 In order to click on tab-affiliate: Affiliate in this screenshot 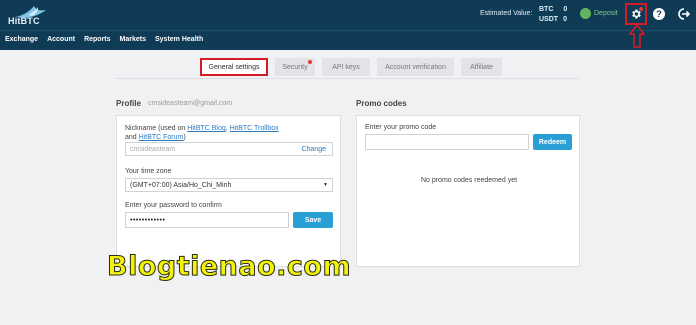, I will do `click(481, 67)`.